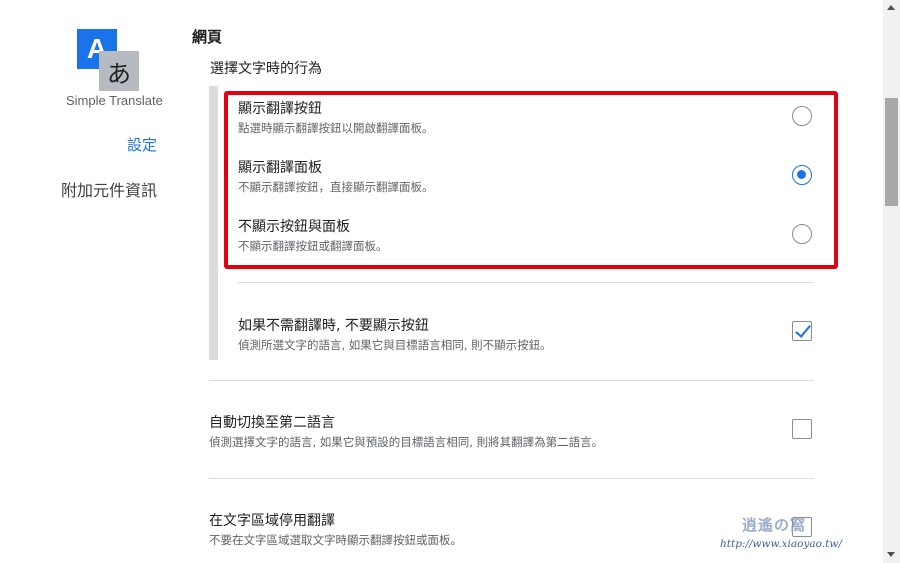 The width and height of the screenshot is (900, 563). I want to click on radio-option-description: 不顯示翻譯按鈕或翻譯面板。, so click(313, 246).